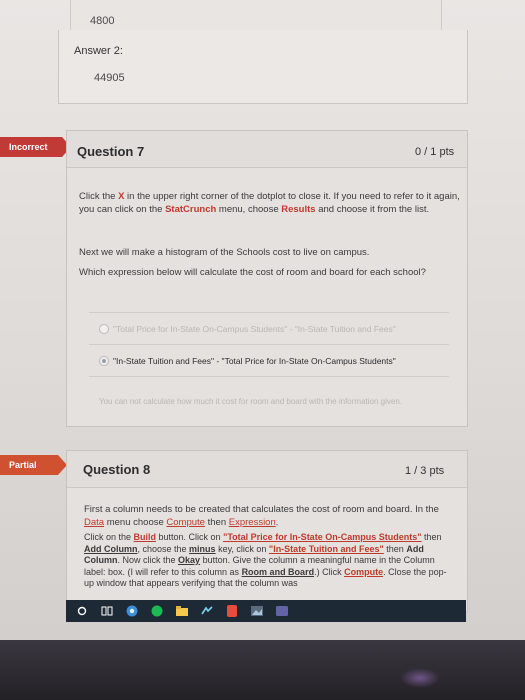 Image resolution: width=525 pixels, height=700 pixels. I want to click on okay-button-text: Okay, so click(189, 560).